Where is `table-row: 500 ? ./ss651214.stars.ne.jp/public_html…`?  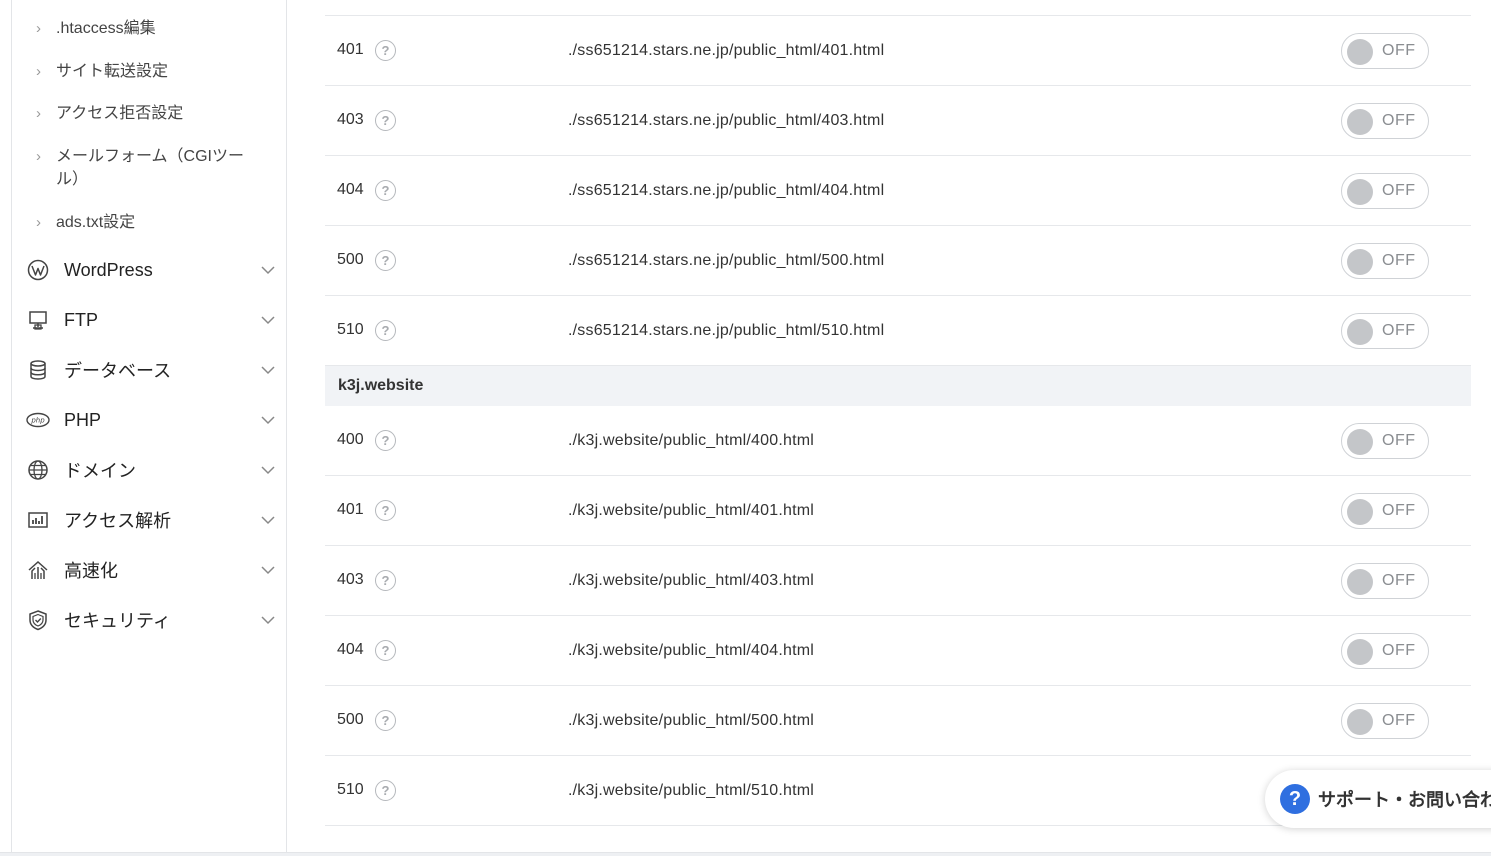
table-row: 500 ? ./ss651214.stars.ne.jp/public_html… is located at coordinates (898, 261).